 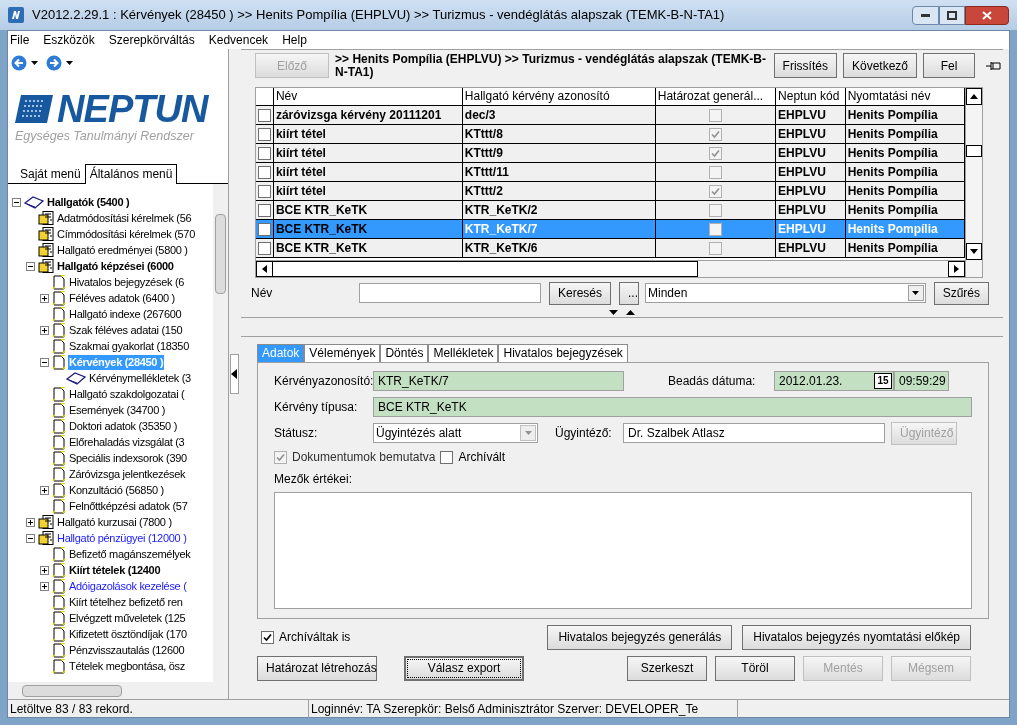 What do you see at coordinates (127, 474) in the screenshot?
I see `tree-item: Záróvizsga jelentkezések` at bounding box center [127, 474].